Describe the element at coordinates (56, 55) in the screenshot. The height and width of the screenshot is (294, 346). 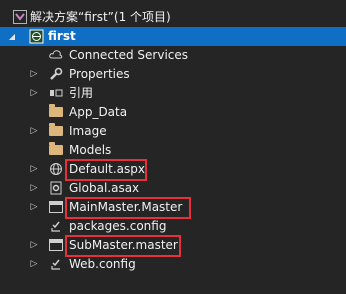
I see `cloud-icon` at that location.